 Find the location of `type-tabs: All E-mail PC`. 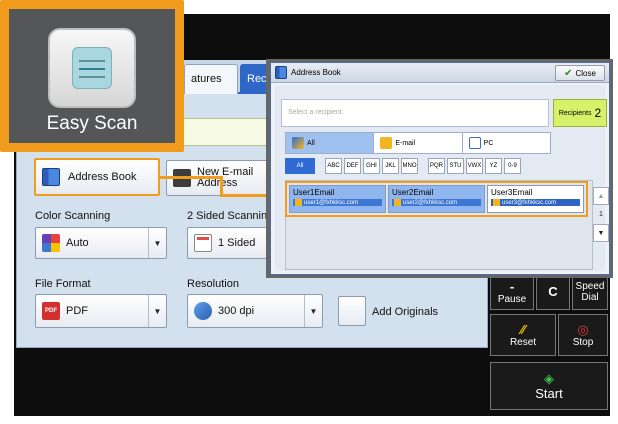

type-tabs: All E-mail PC is located at coordinates (418, 143).